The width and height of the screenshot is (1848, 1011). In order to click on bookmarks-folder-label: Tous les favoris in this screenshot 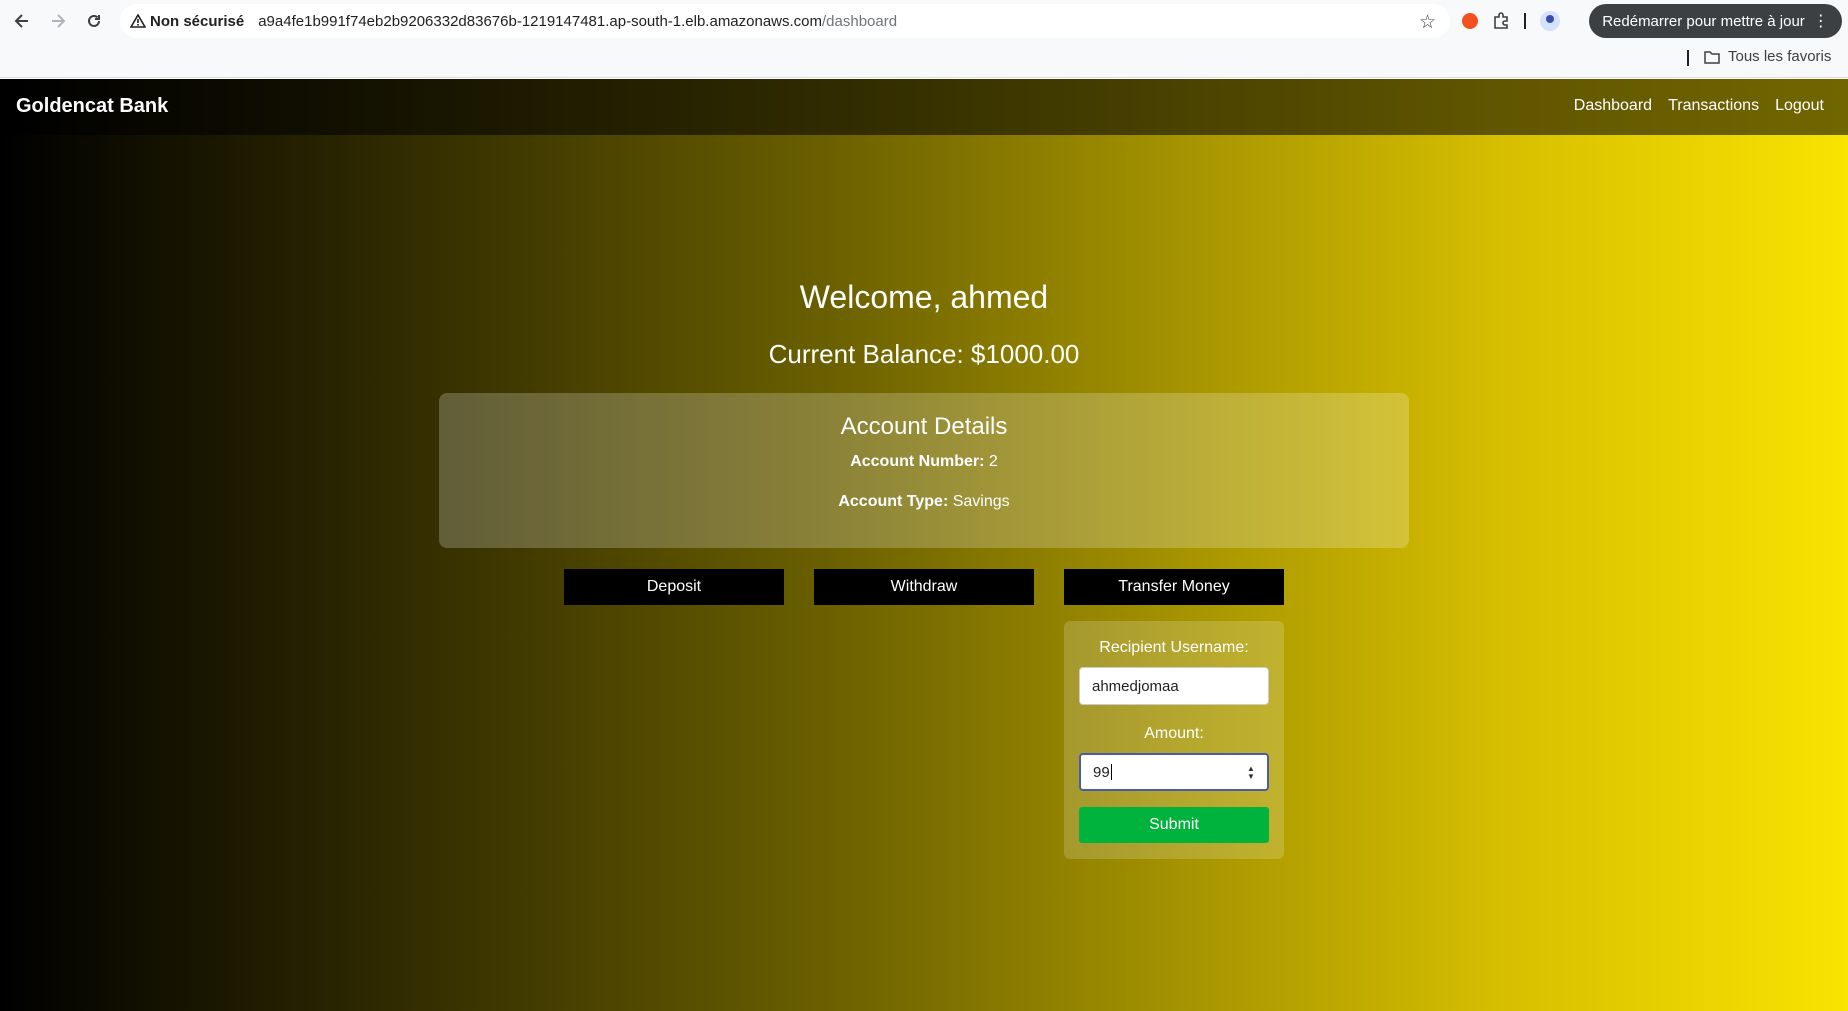, I will do `click(1780, 56)`.